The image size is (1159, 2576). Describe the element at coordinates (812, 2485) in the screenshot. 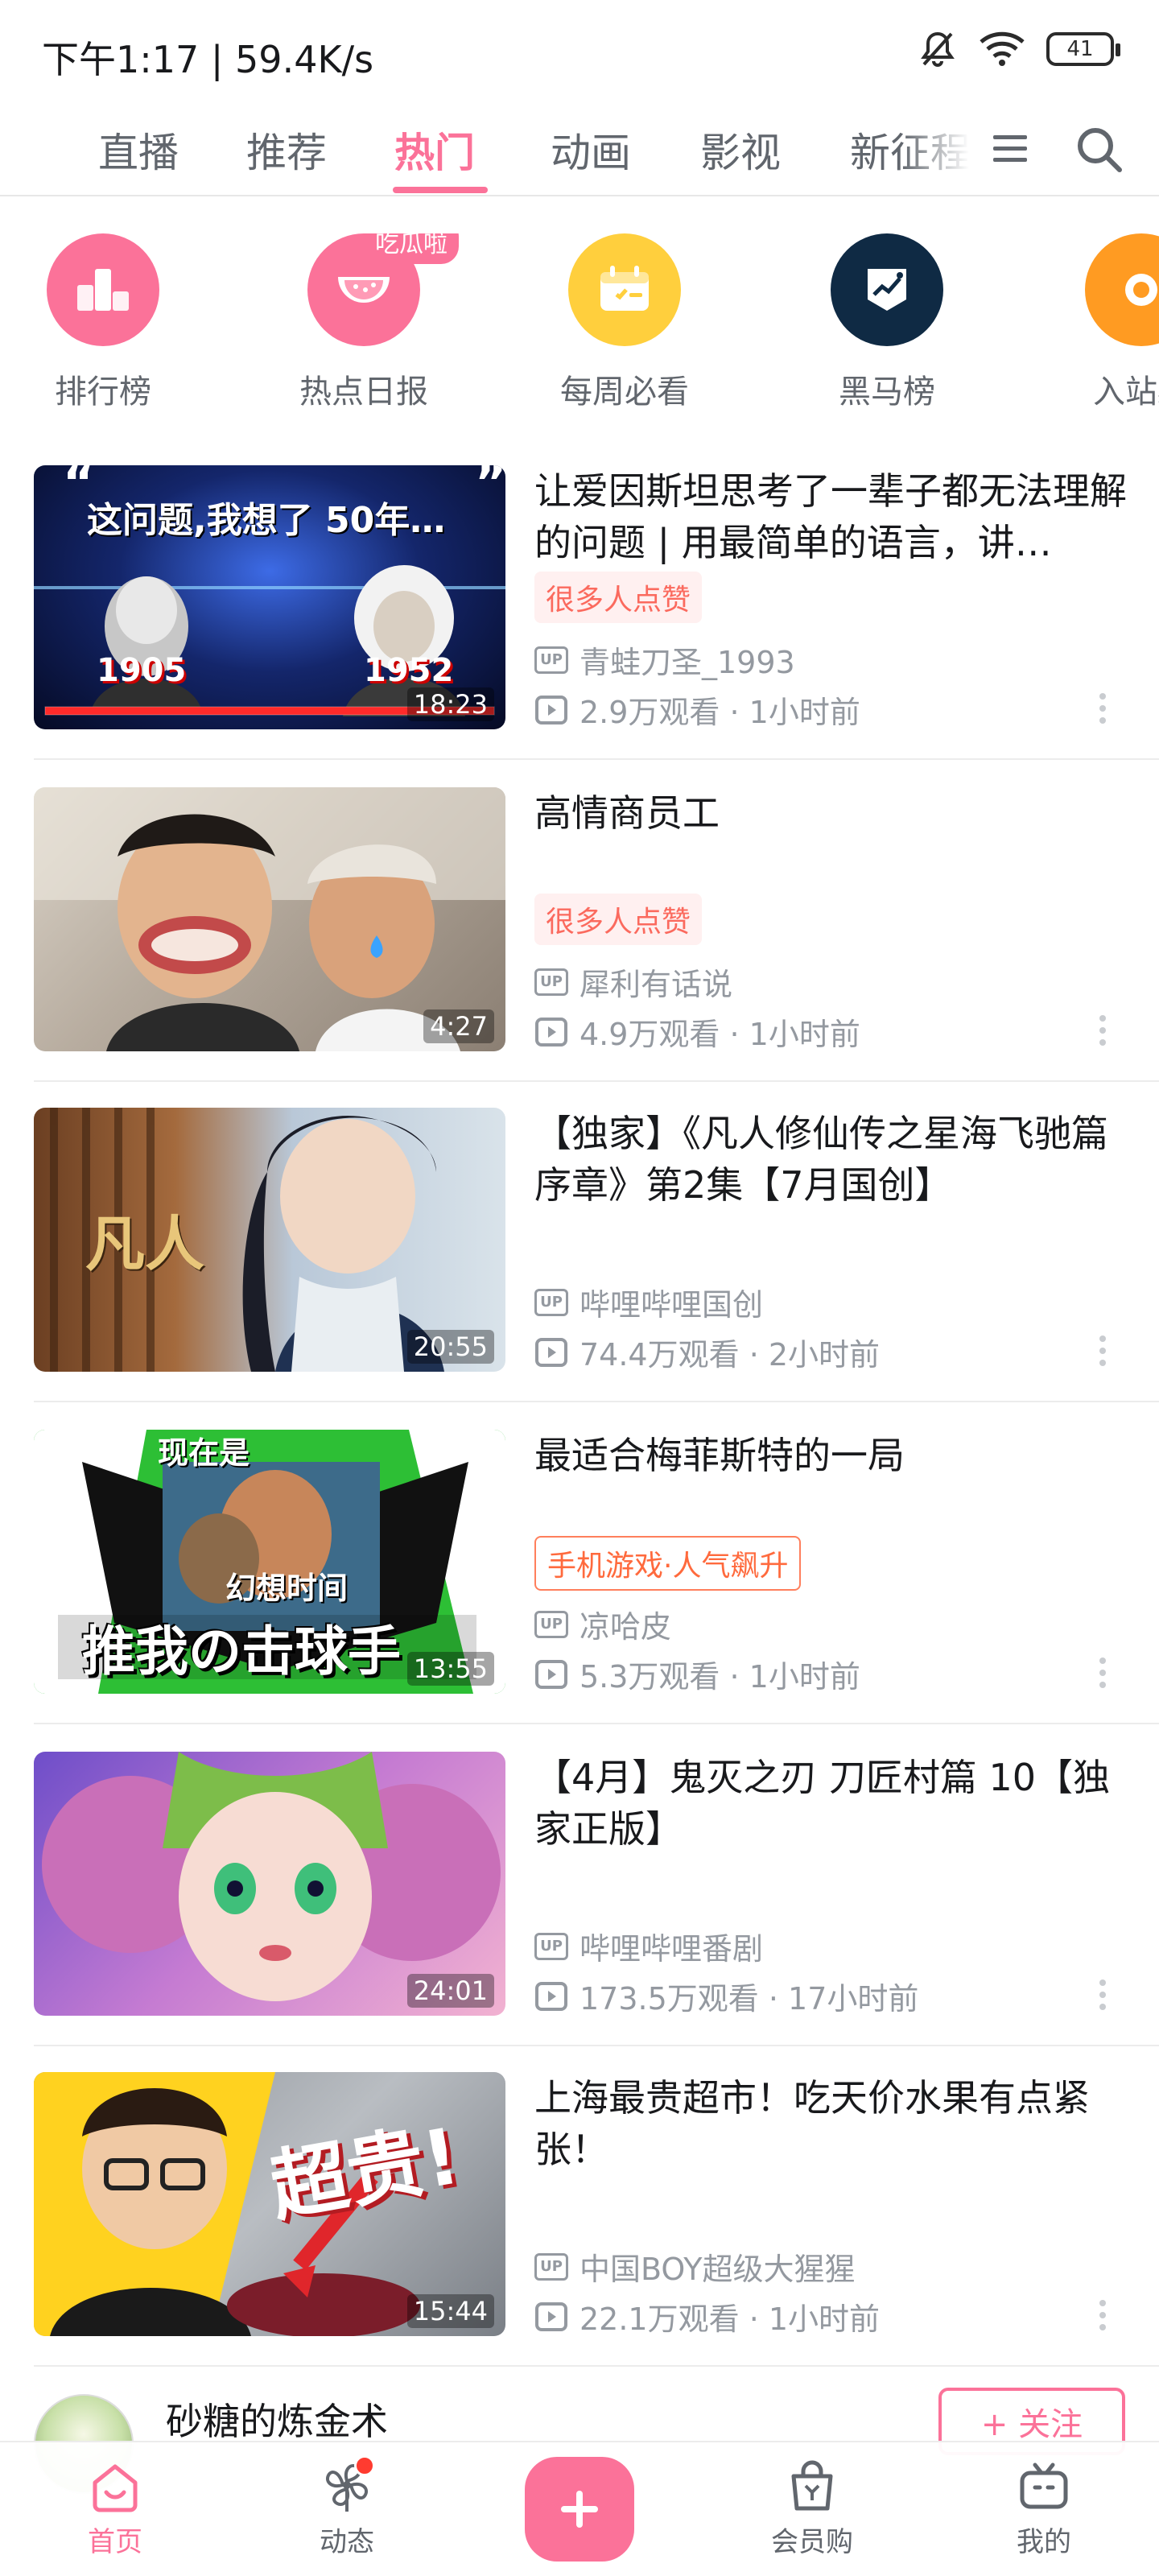

I see `shopping-bag-icon` at that location.